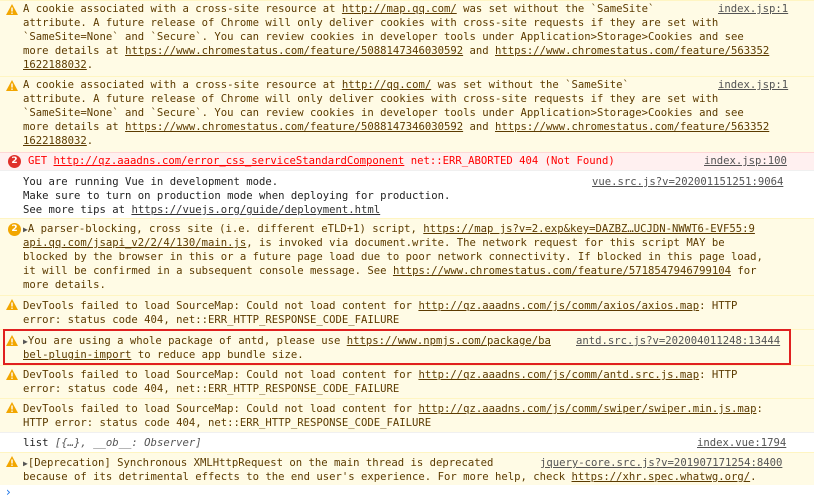 Image resolution: width=814 pixels, height=499 pixels. Describe the element at coordinates (745, 161) in the screenshot. I see `source-link: index.jsp:100` at that location.